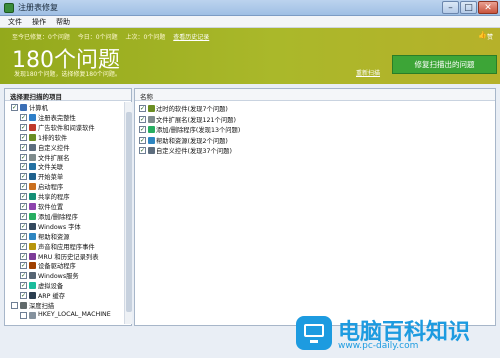  I want to click on title-bar: 注册表修复 – □ ✕, so click(250, 8).